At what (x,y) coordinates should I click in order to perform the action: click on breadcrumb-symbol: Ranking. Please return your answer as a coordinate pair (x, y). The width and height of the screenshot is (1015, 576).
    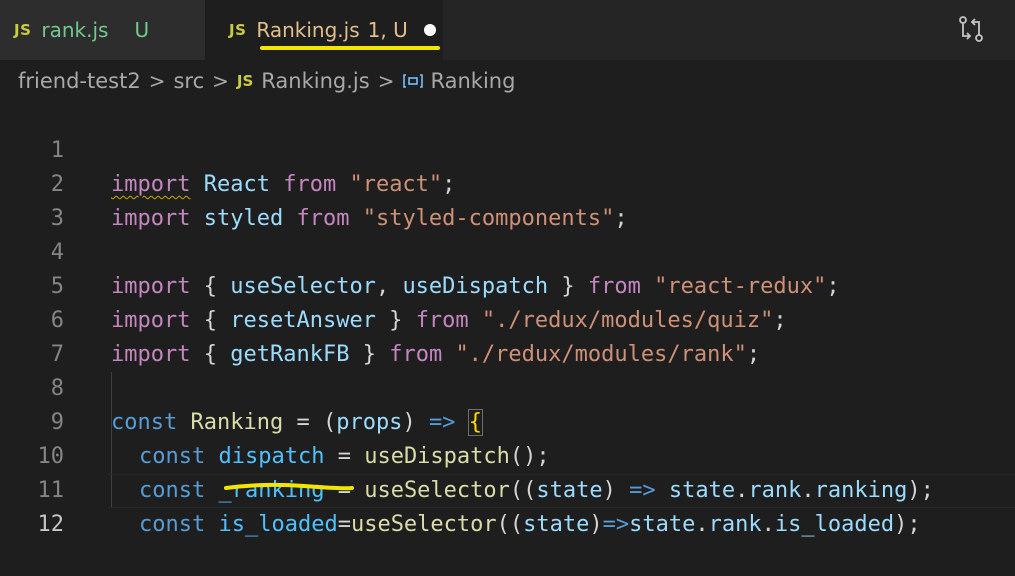
    Looking at the image, I should click on (458, 81).